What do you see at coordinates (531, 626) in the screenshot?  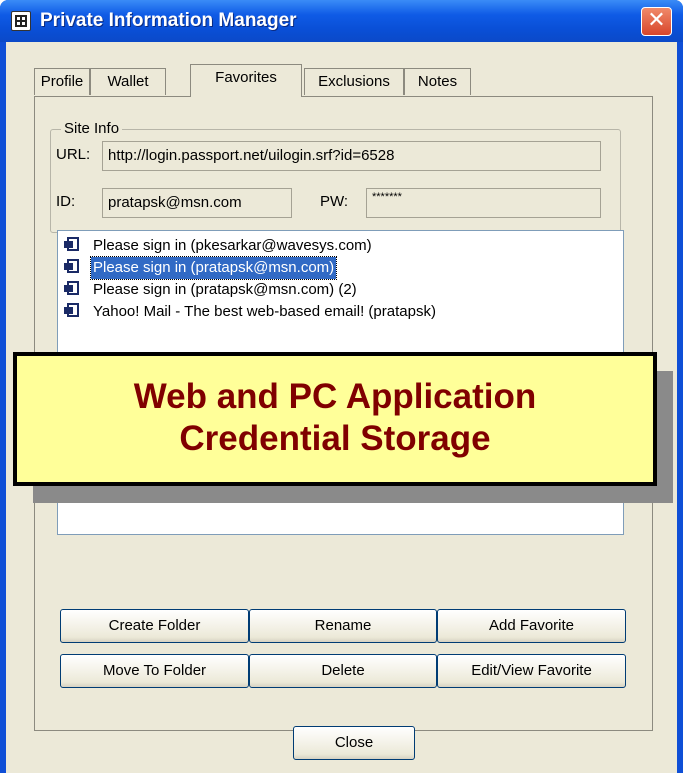 I see `add-favorite-button: Add Favorite` at bounding box center [531, 626].